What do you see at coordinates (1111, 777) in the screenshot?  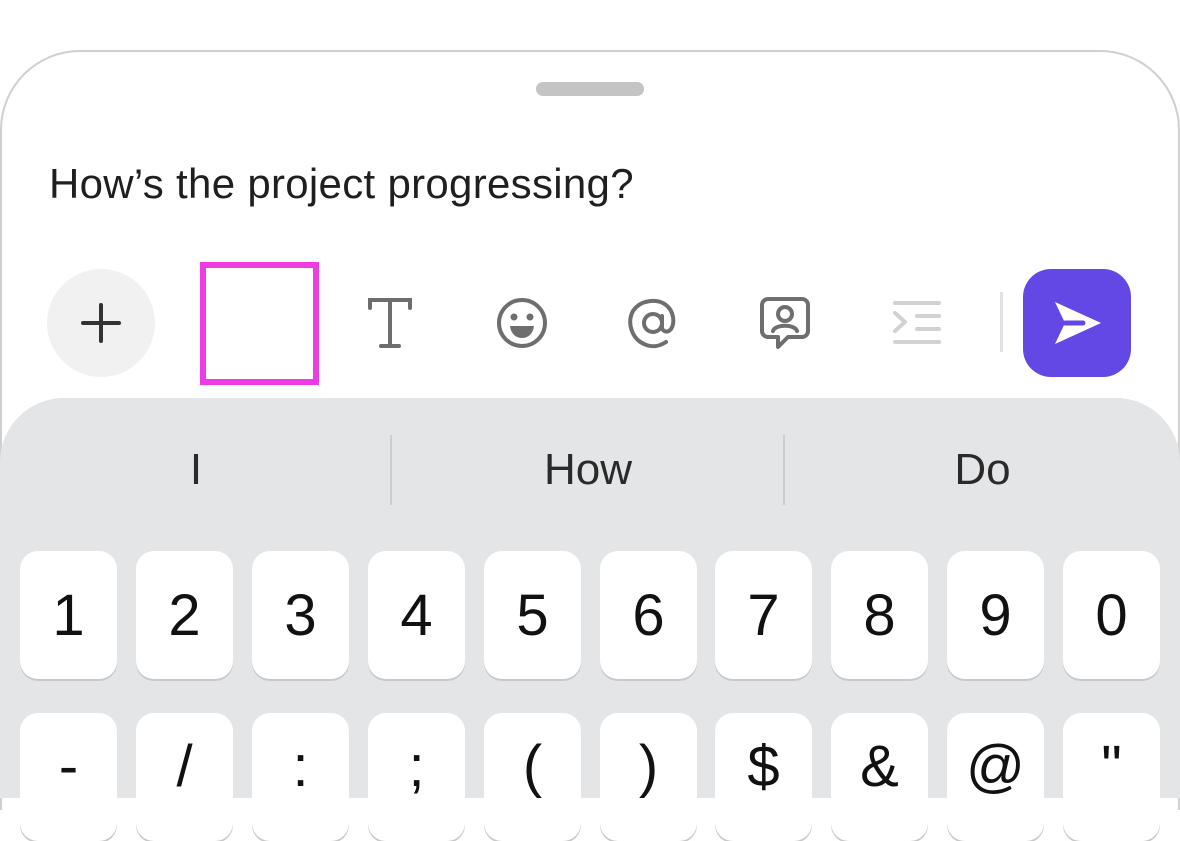 I see `key-quote: "` at bounding box center [1111, 777].